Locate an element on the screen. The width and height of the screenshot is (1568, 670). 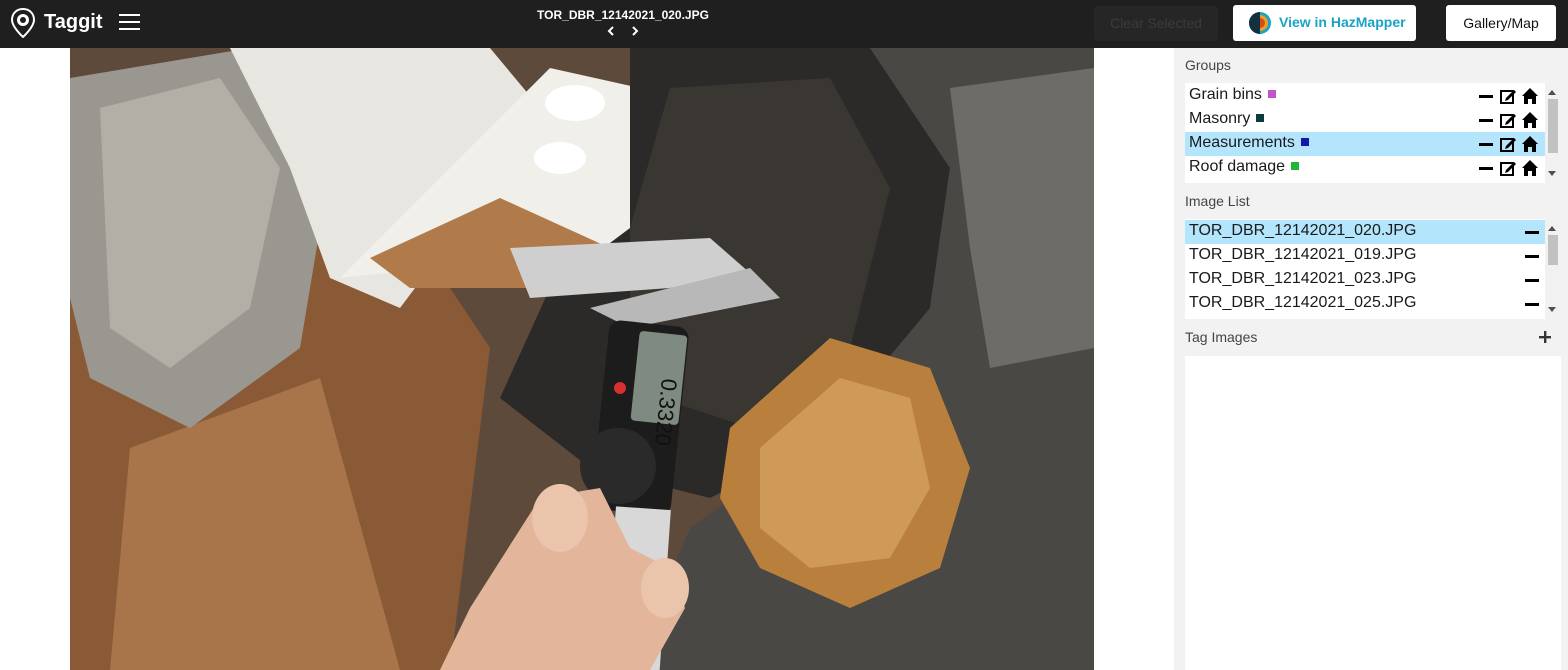
image-list-item: TOR_DBR_12142021_019.JPG is located at coordinates (1365, 256).